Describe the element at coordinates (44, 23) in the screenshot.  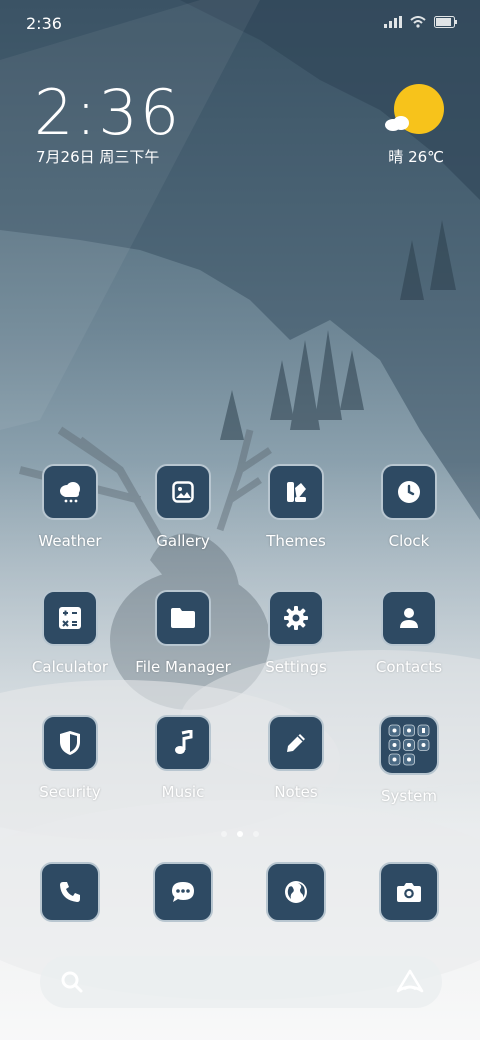
I see `status-bar-time: 2:36` at that location.